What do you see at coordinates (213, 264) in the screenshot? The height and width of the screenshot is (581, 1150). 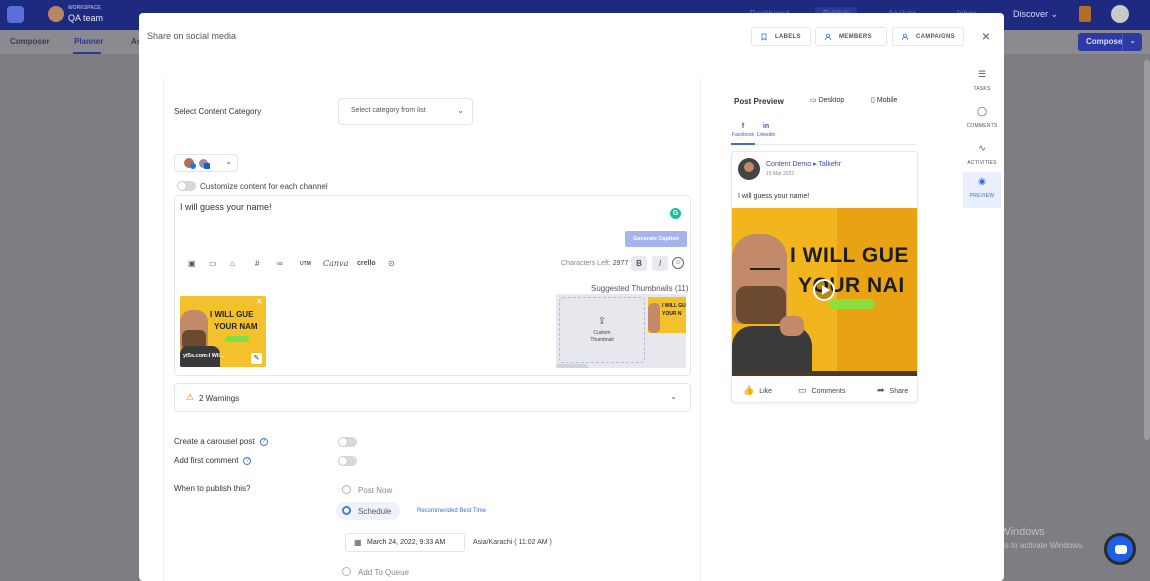 I see `video-icon: ▭` at bounding box center [213, 264].